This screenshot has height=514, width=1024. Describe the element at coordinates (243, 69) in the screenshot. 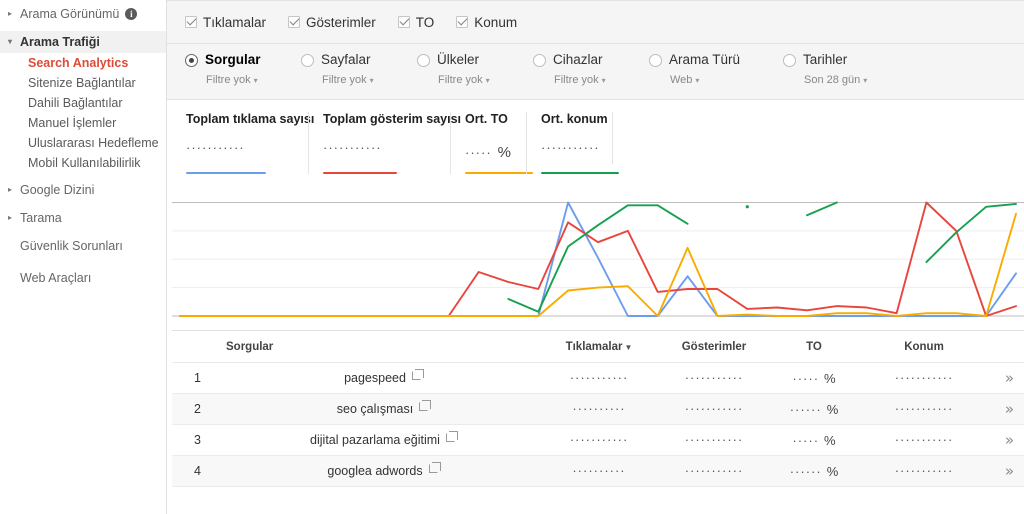

I see `radio-option-queries: Sorgular Filtre yok ▾` at that location.